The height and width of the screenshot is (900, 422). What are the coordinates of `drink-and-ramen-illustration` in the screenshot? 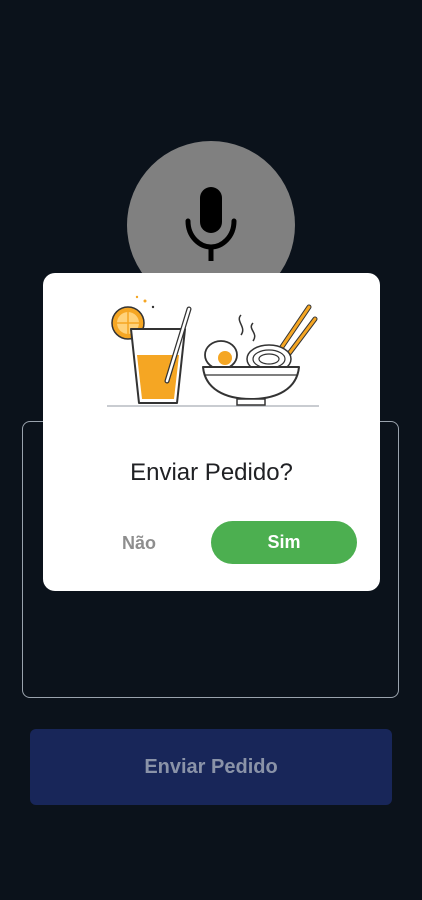 It's located at (211, 355).